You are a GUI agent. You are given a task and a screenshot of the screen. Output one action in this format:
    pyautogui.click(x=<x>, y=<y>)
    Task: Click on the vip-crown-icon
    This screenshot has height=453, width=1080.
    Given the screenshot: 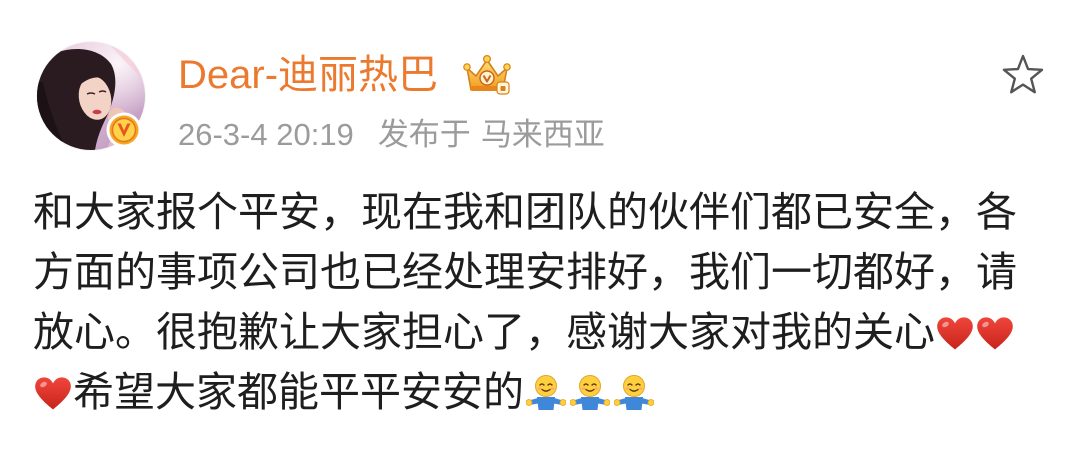 What is the action you would take?
    pyautogui.click(x=487, y=75)
    